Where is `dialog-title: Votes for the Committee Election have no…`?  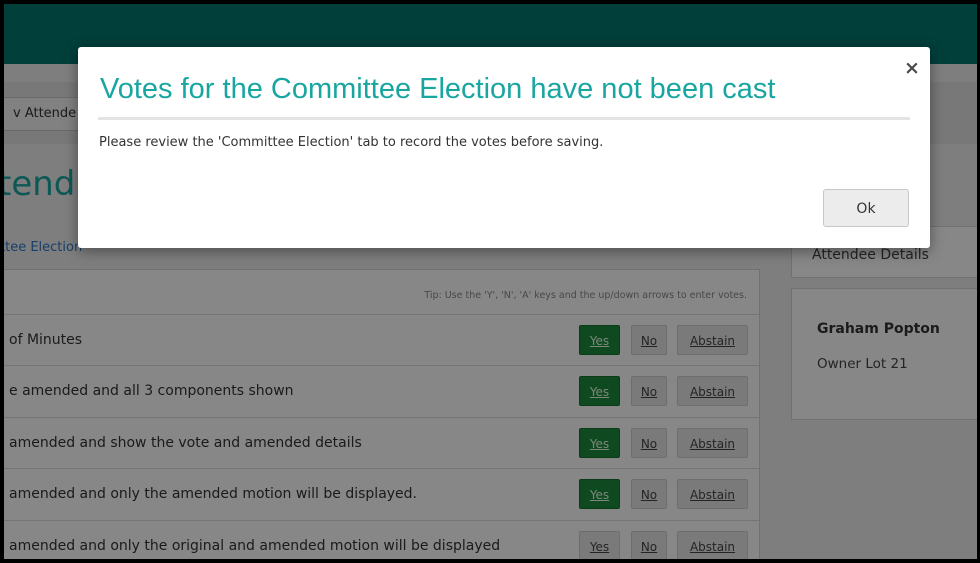
dialog-title: Votes for the Committee Election have no… is located at coordinates (438, 89).